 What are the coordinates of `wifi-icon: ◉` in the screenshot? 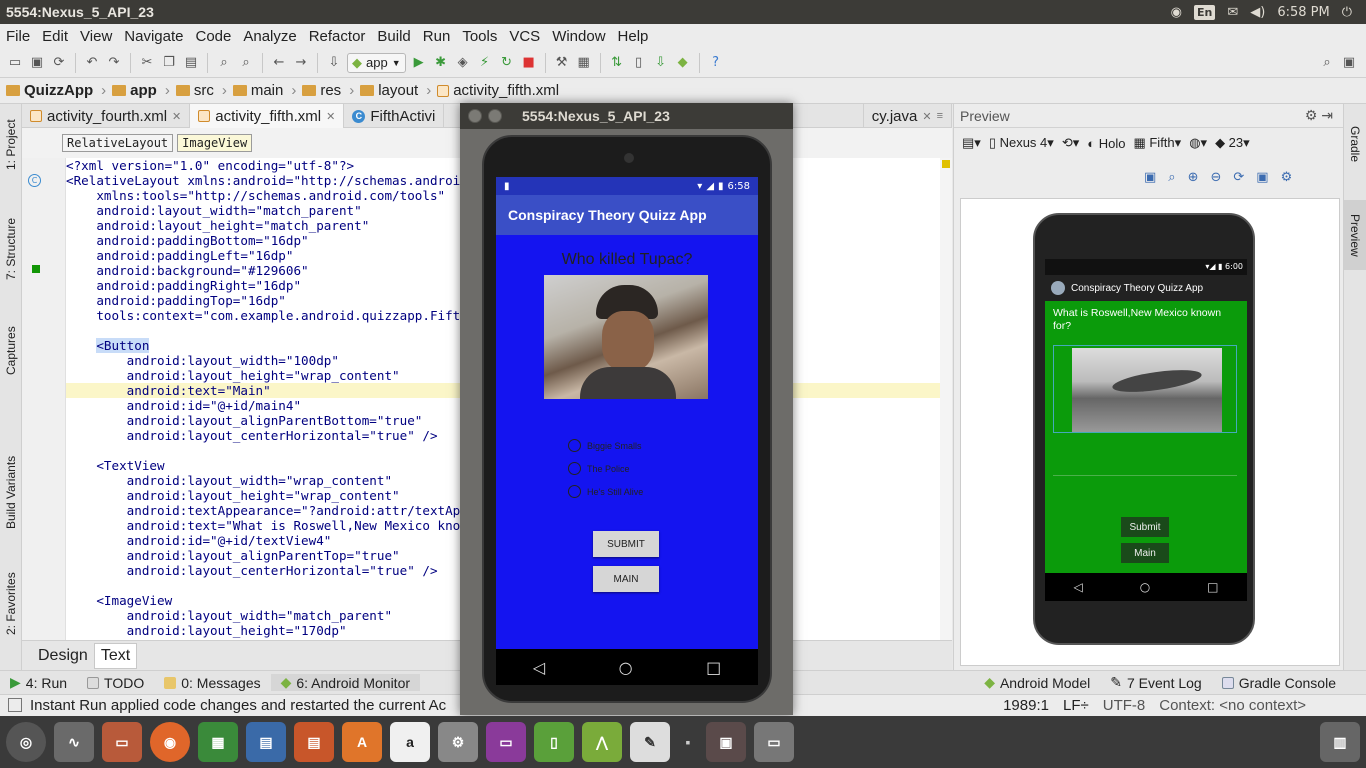 It's located at (1176, 12).